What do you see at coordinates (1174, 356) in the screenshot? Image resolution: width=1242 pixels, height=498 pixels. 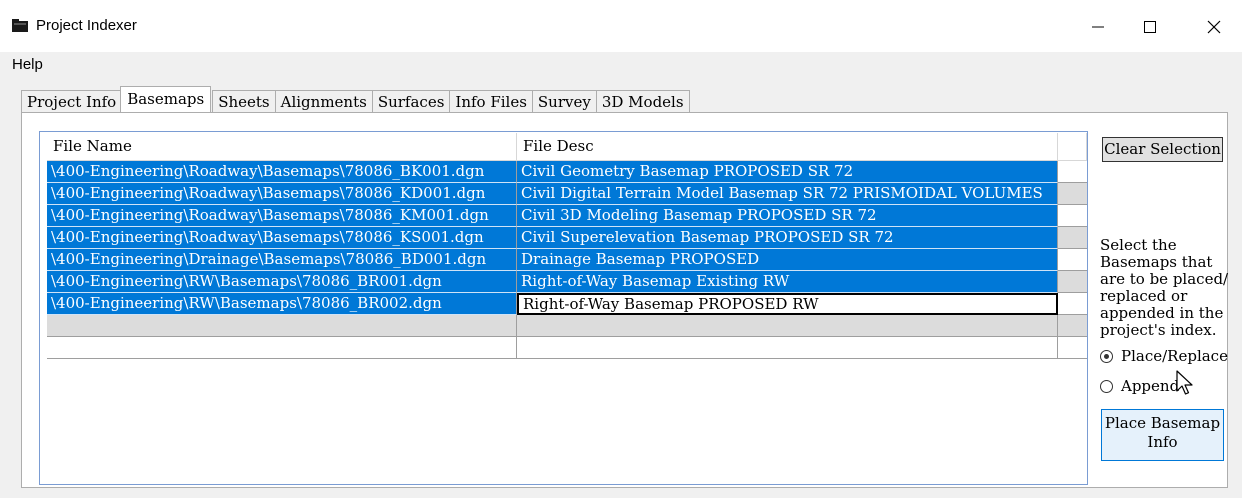 I see `place-replace-label: Place/Replace` at bounding box center [1174, 356].